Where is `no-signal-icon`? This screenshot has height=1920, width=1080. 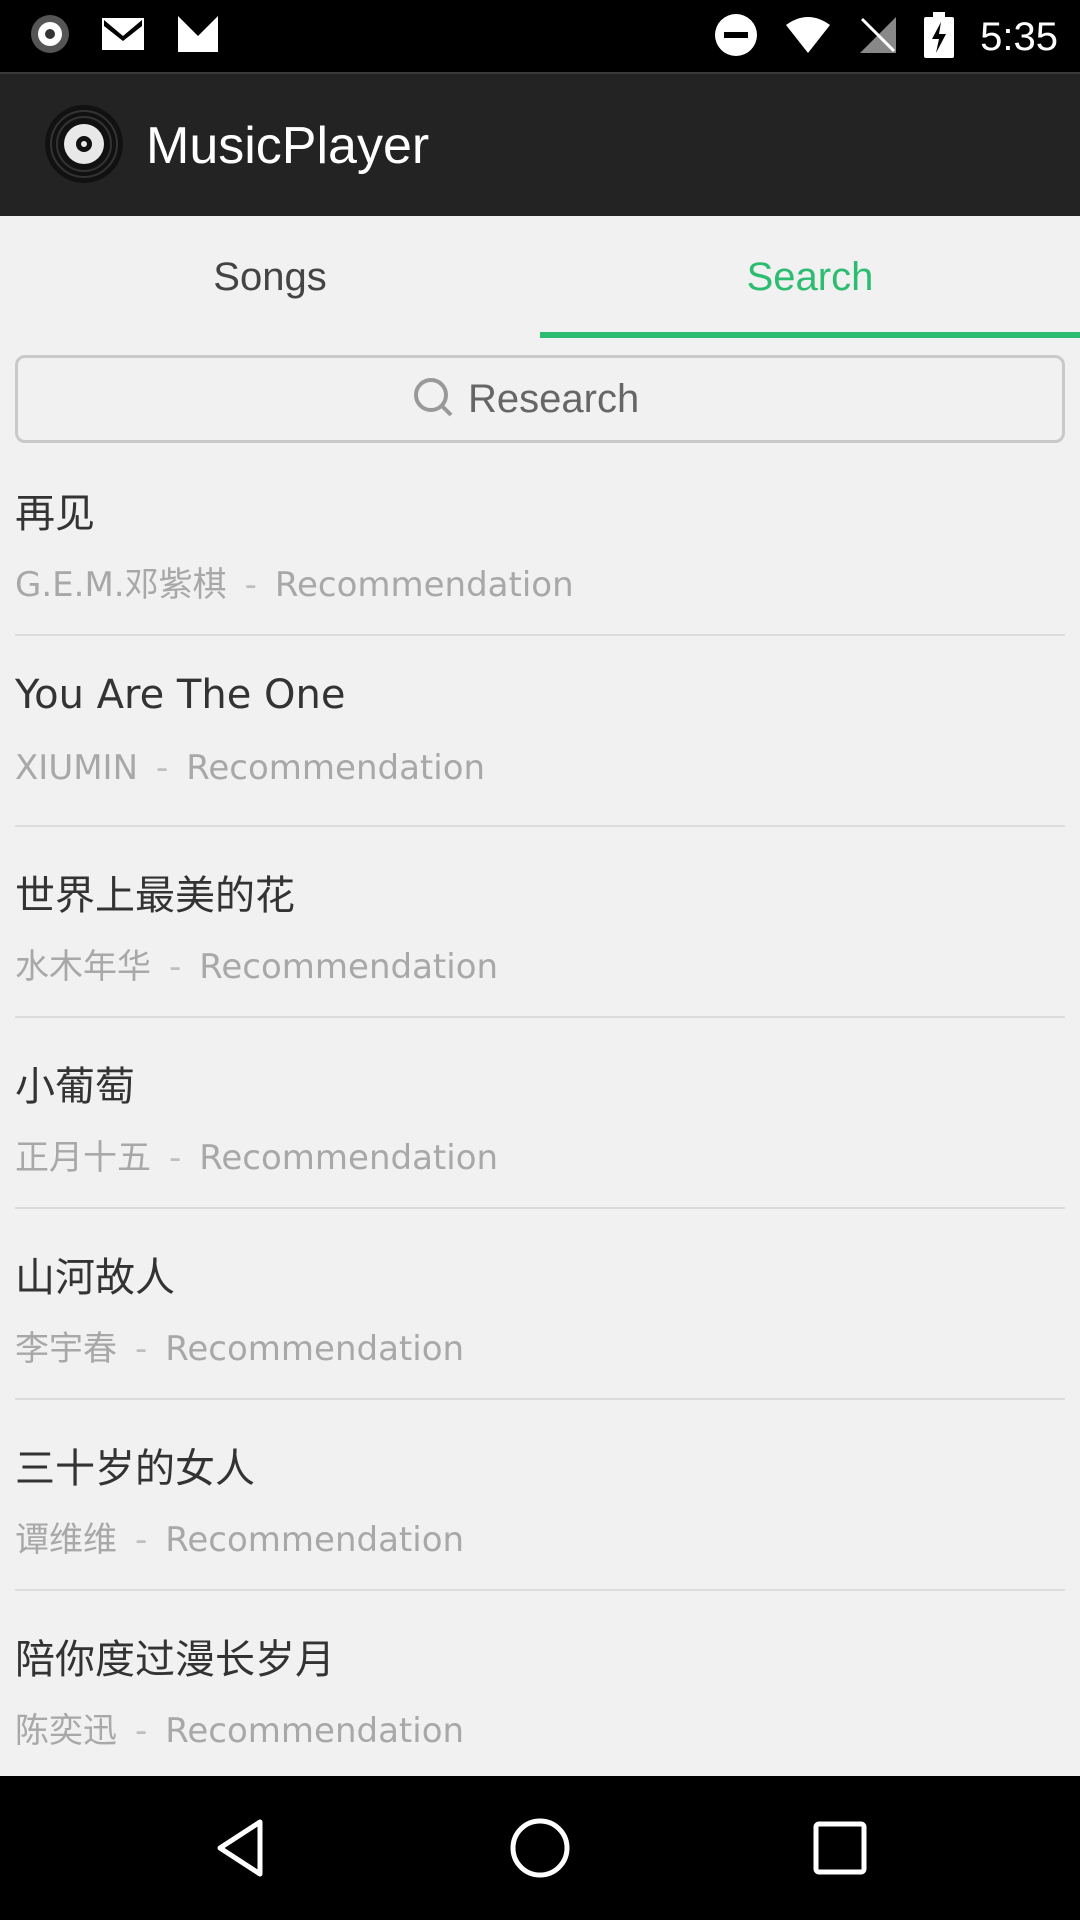 no-signal-icon is located at coordinates (878, 37).